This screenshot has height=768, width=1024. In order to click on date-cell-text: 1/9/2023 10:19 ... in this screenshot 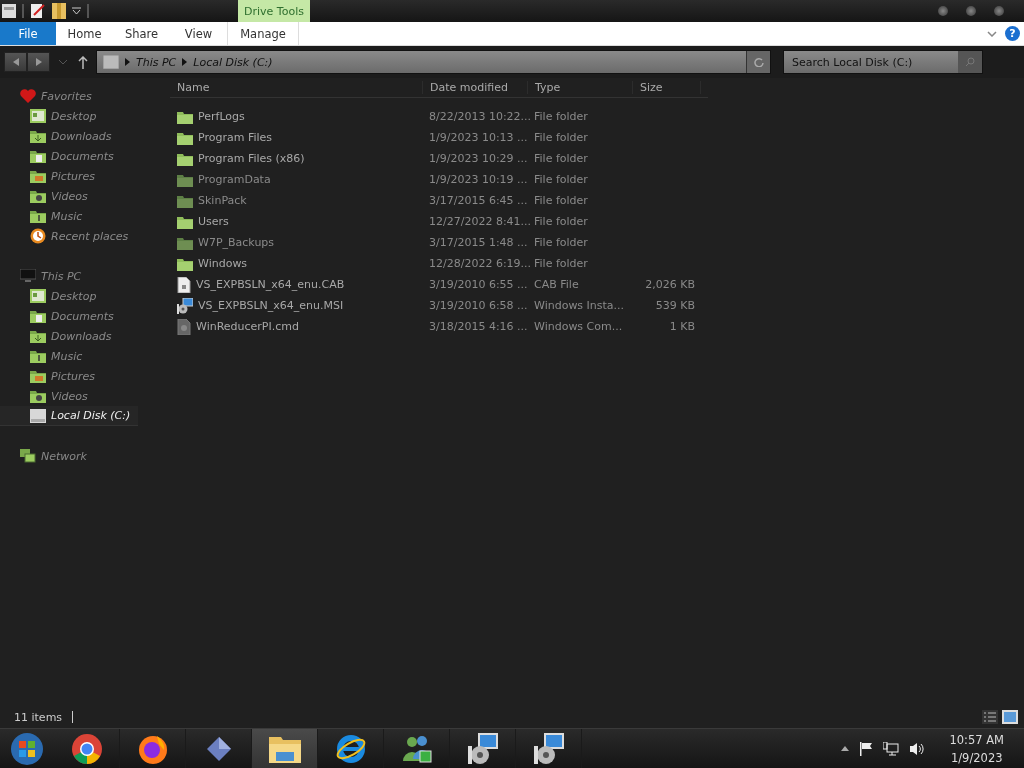, I will do `click(478, 179)`.